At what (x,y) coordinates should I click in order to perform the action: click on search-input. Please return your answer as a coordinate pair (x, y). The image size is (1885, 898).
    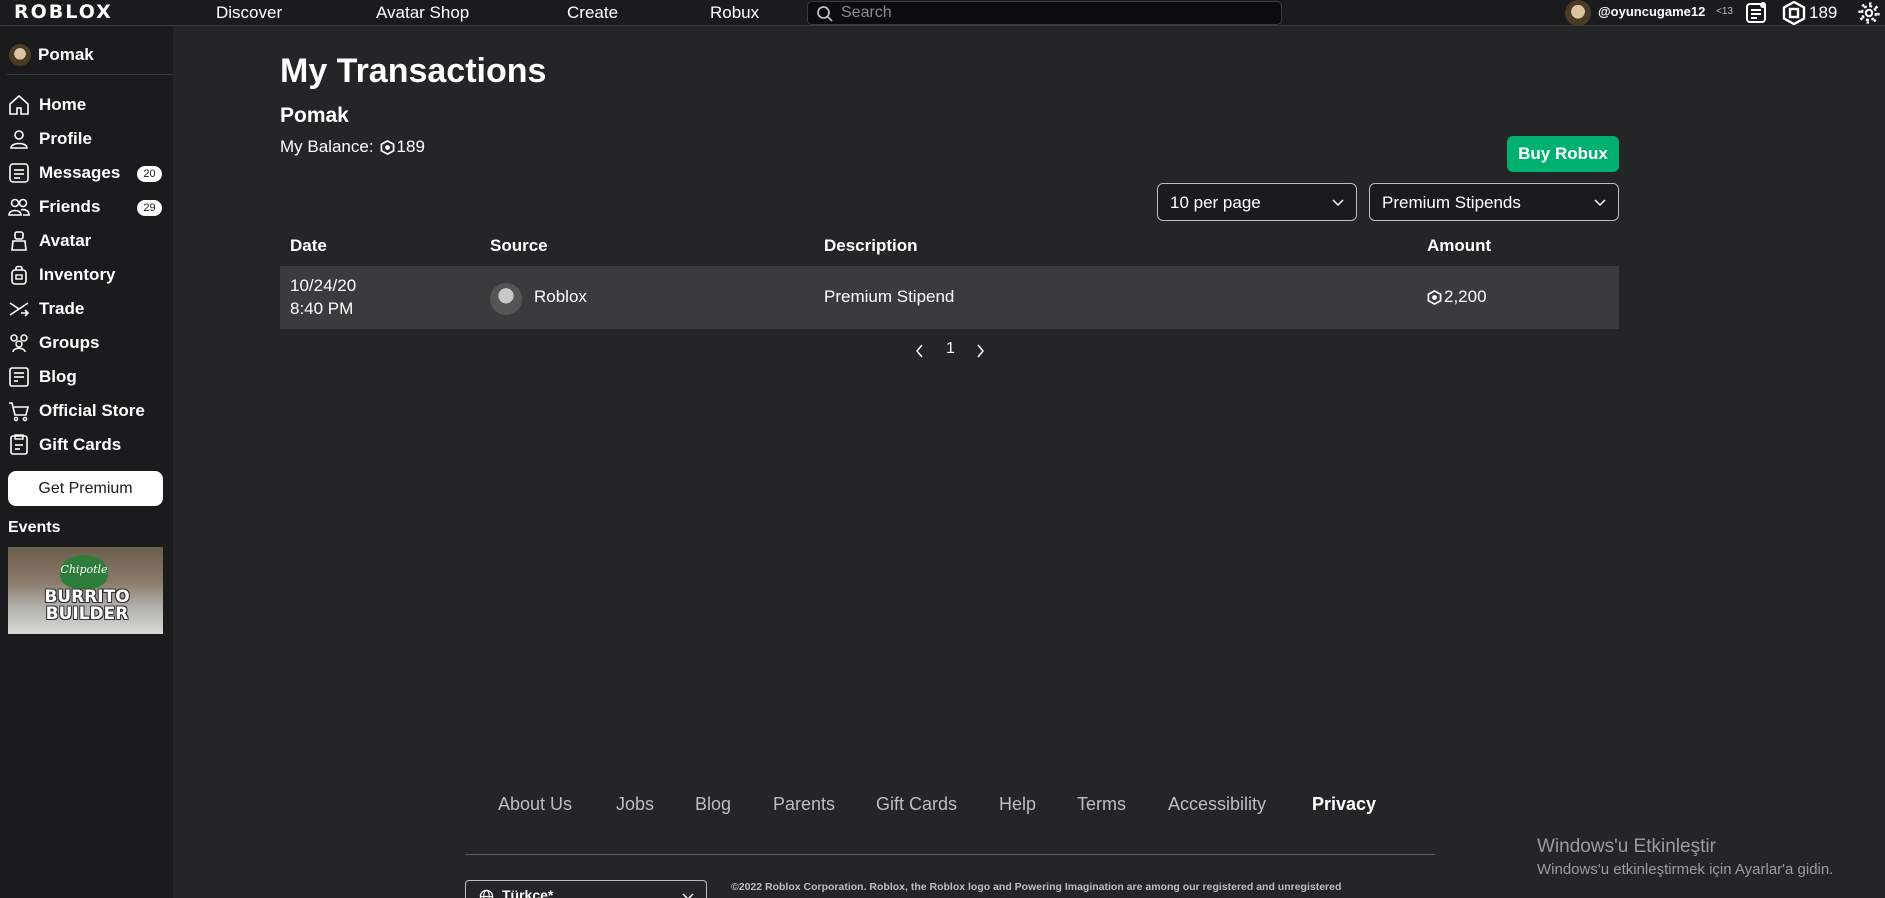
    Looking at the image, I should click on (1051, 13).